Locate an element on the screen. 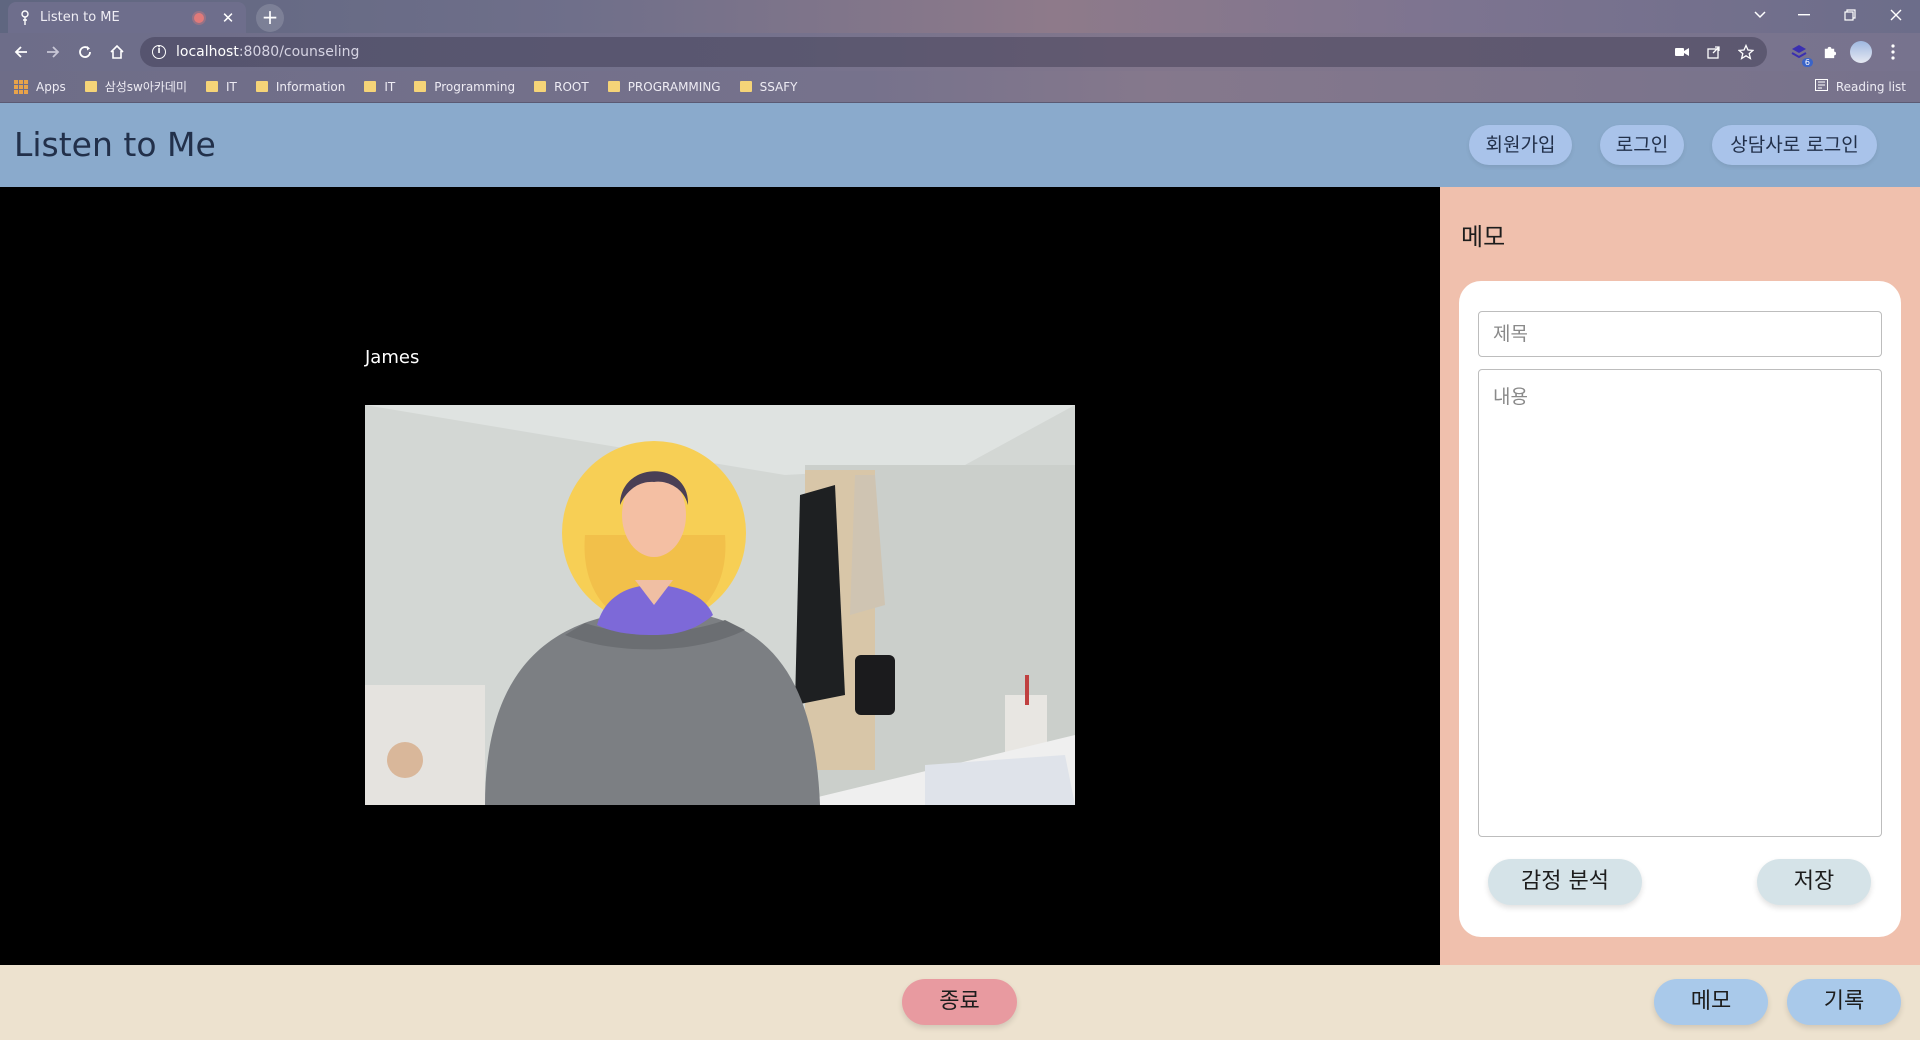  url-path: :8080/counseling is located at coordinates (299, 52).